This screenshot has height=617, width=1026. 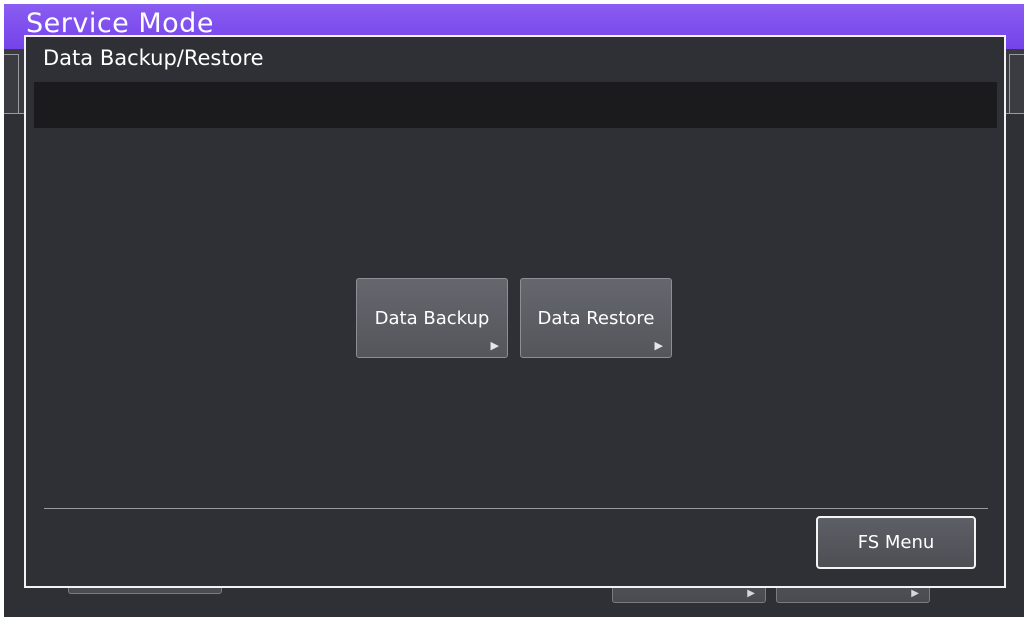 What do you see at coordinates (1016, 84) in the screenshot?
I see `background-tab-right` at bounding box center [1016, 84].